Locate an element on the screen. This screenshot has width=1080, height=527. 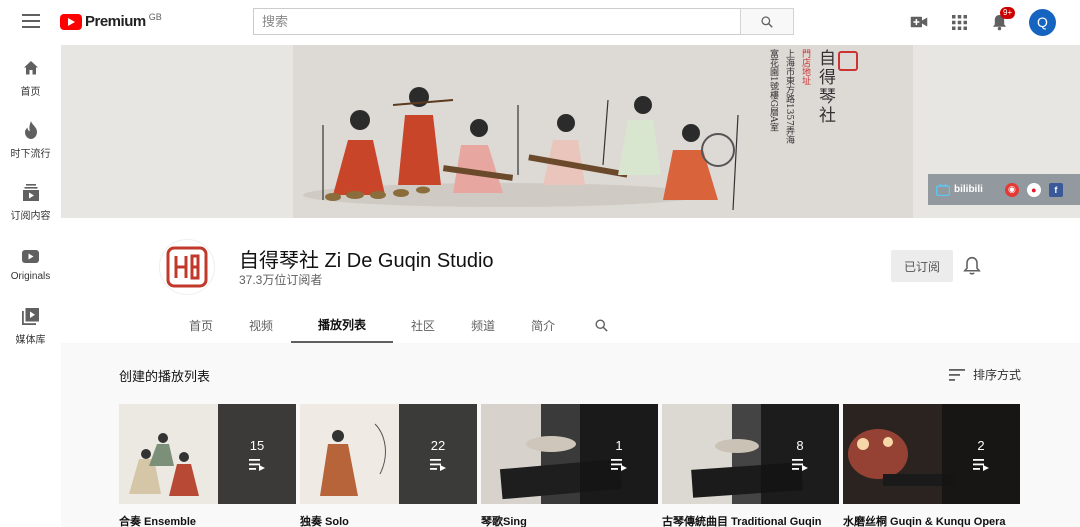
notification-badge: 9+ is located at coordinates (1008, 13).